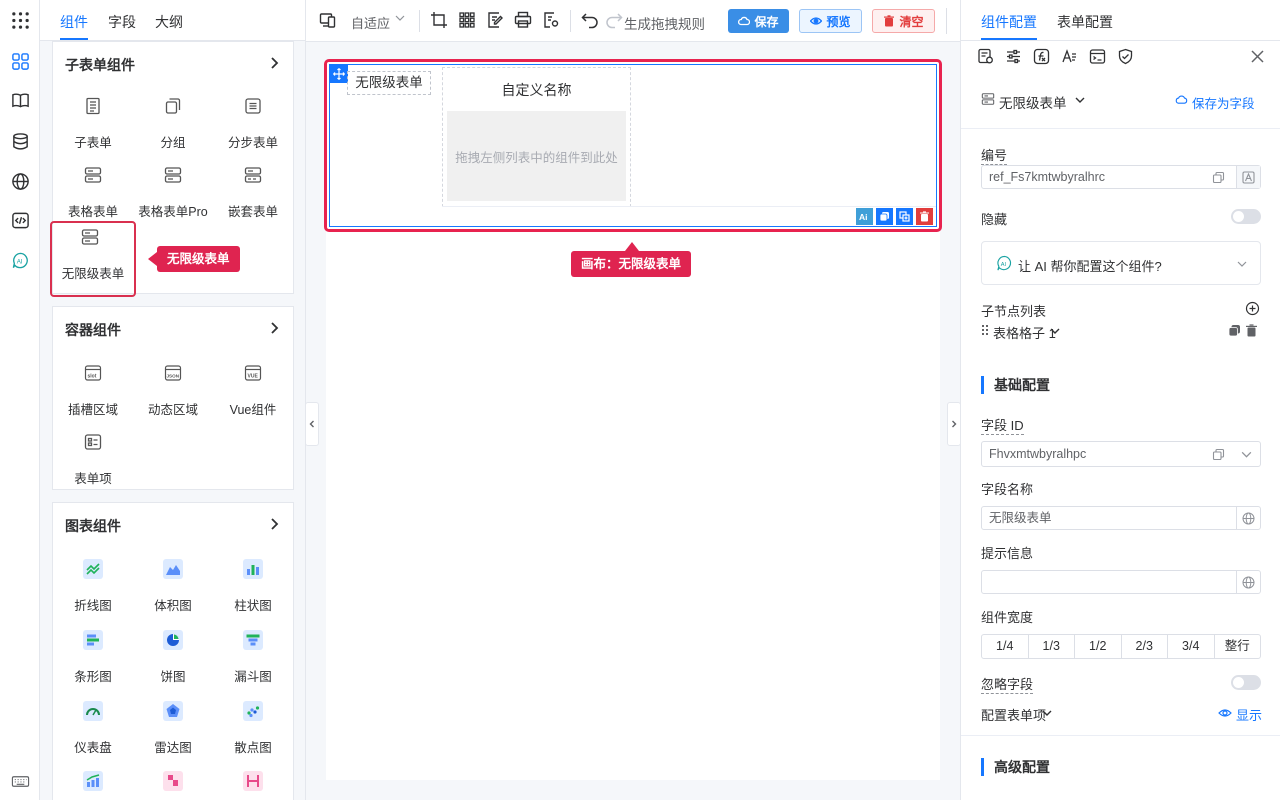 This screenshot has height=800, width=1280. I want to click on component-slot-area: slot 插槽区域, so click(93, 391).